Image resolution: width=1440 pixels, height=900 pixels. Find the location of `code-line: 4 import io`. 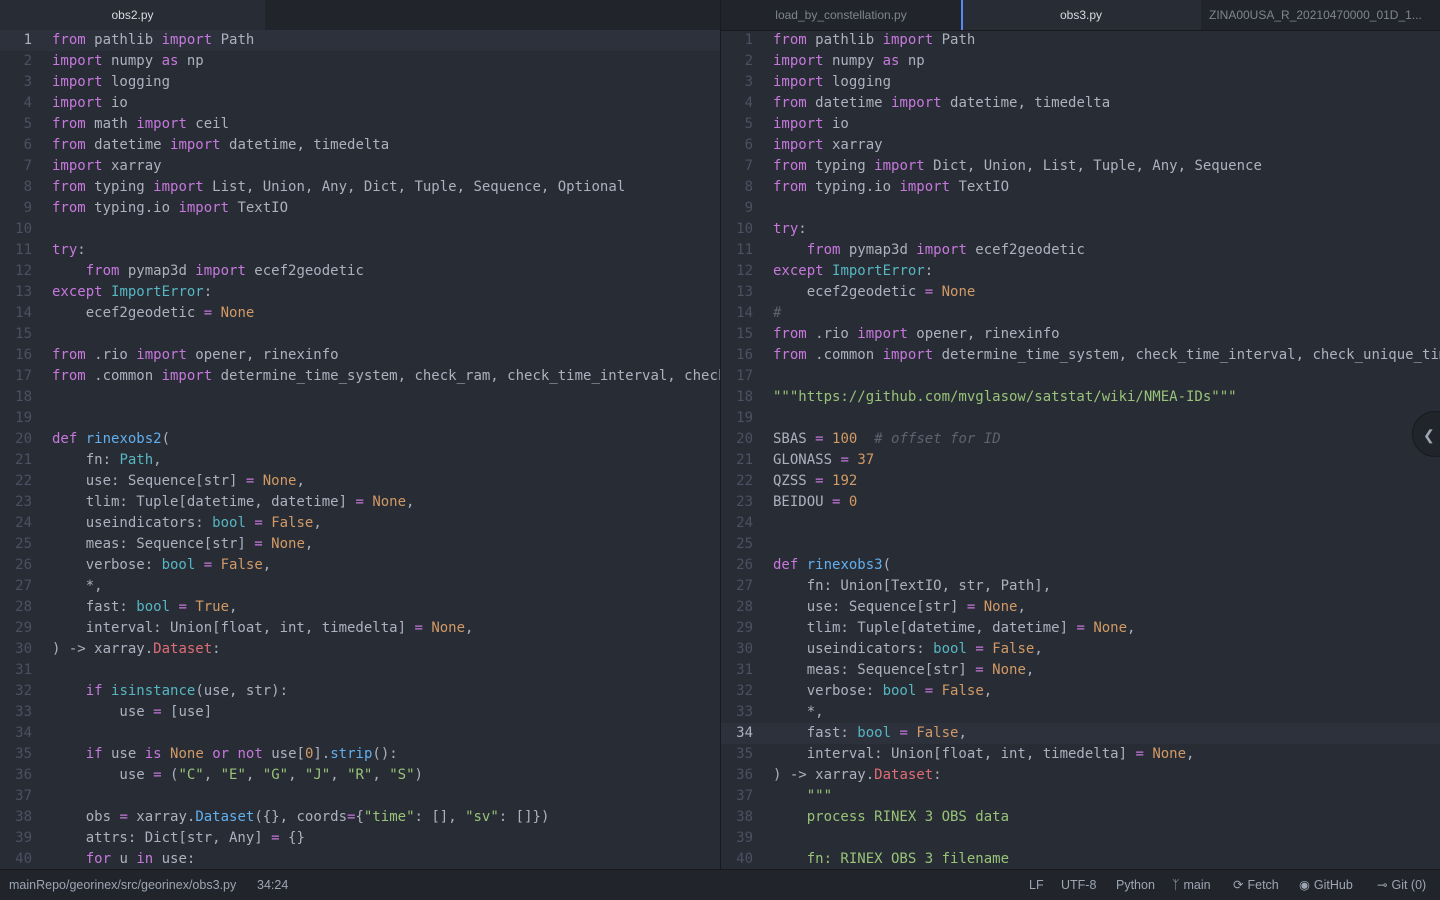

code-line: 4 import io is located at coordinates (360, 103).